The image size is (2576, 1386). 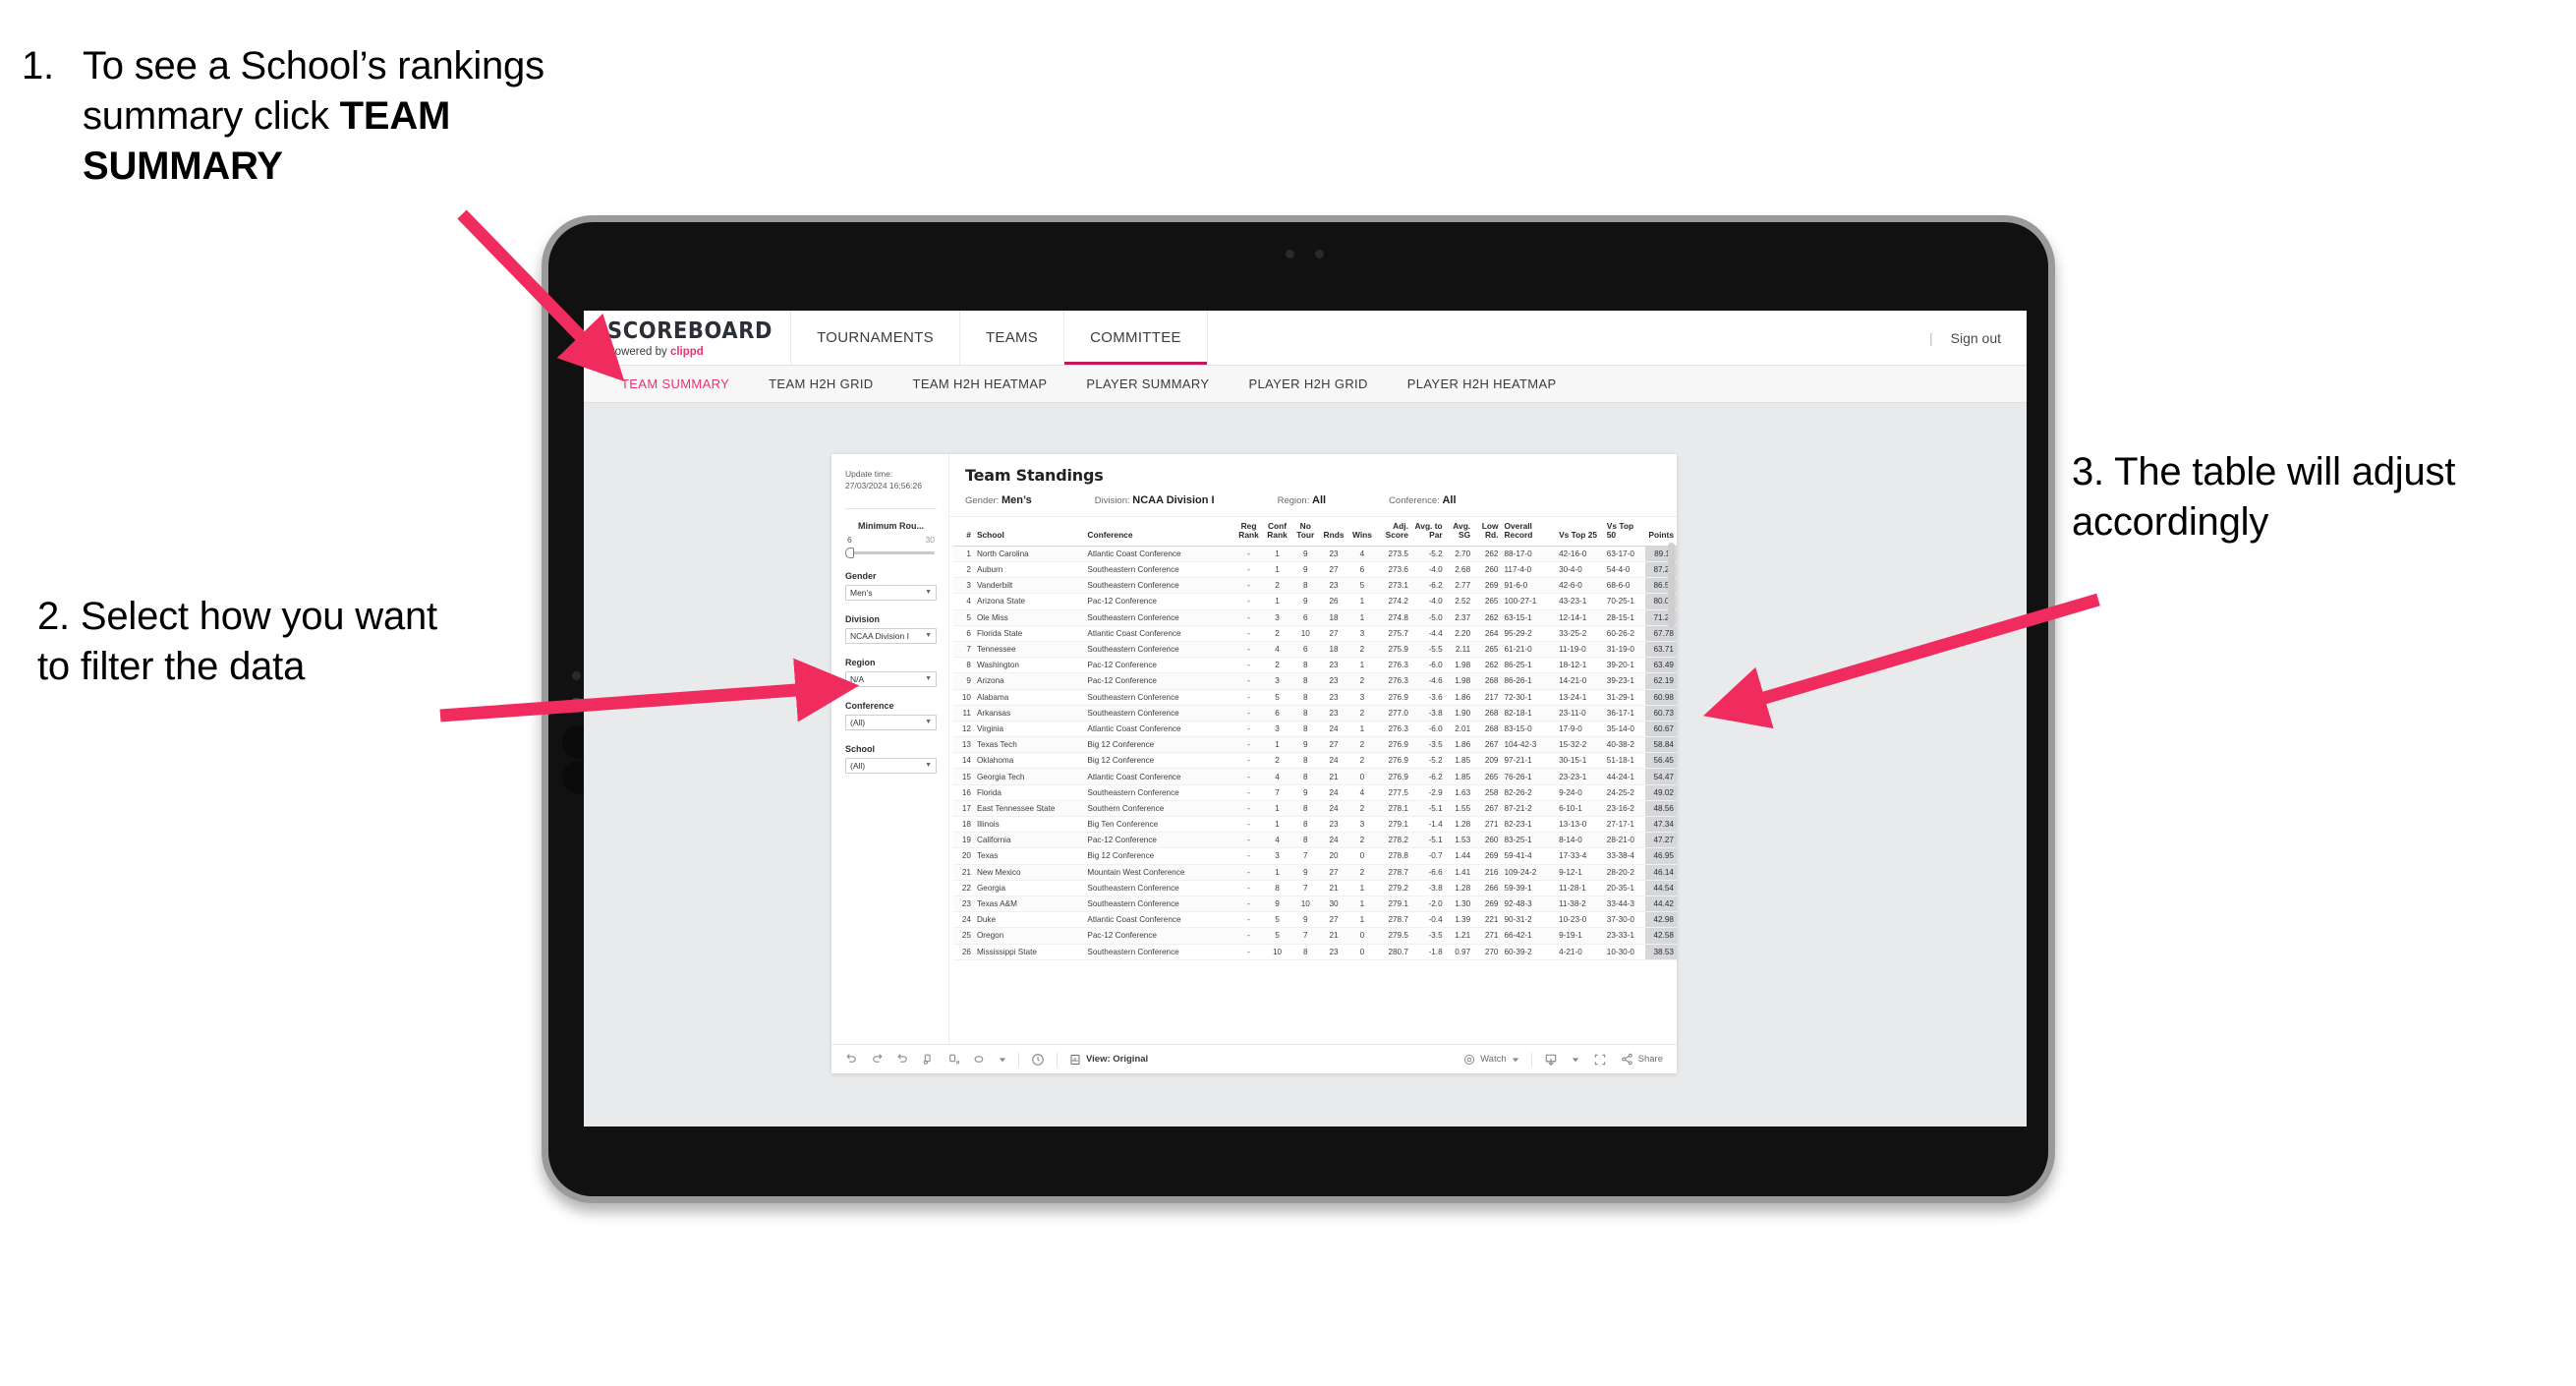 What do you see at coordinates (891, 722) in the screenshot?
I see `filter-conference-select: (All) ▼` at bounding box center [891, 722].